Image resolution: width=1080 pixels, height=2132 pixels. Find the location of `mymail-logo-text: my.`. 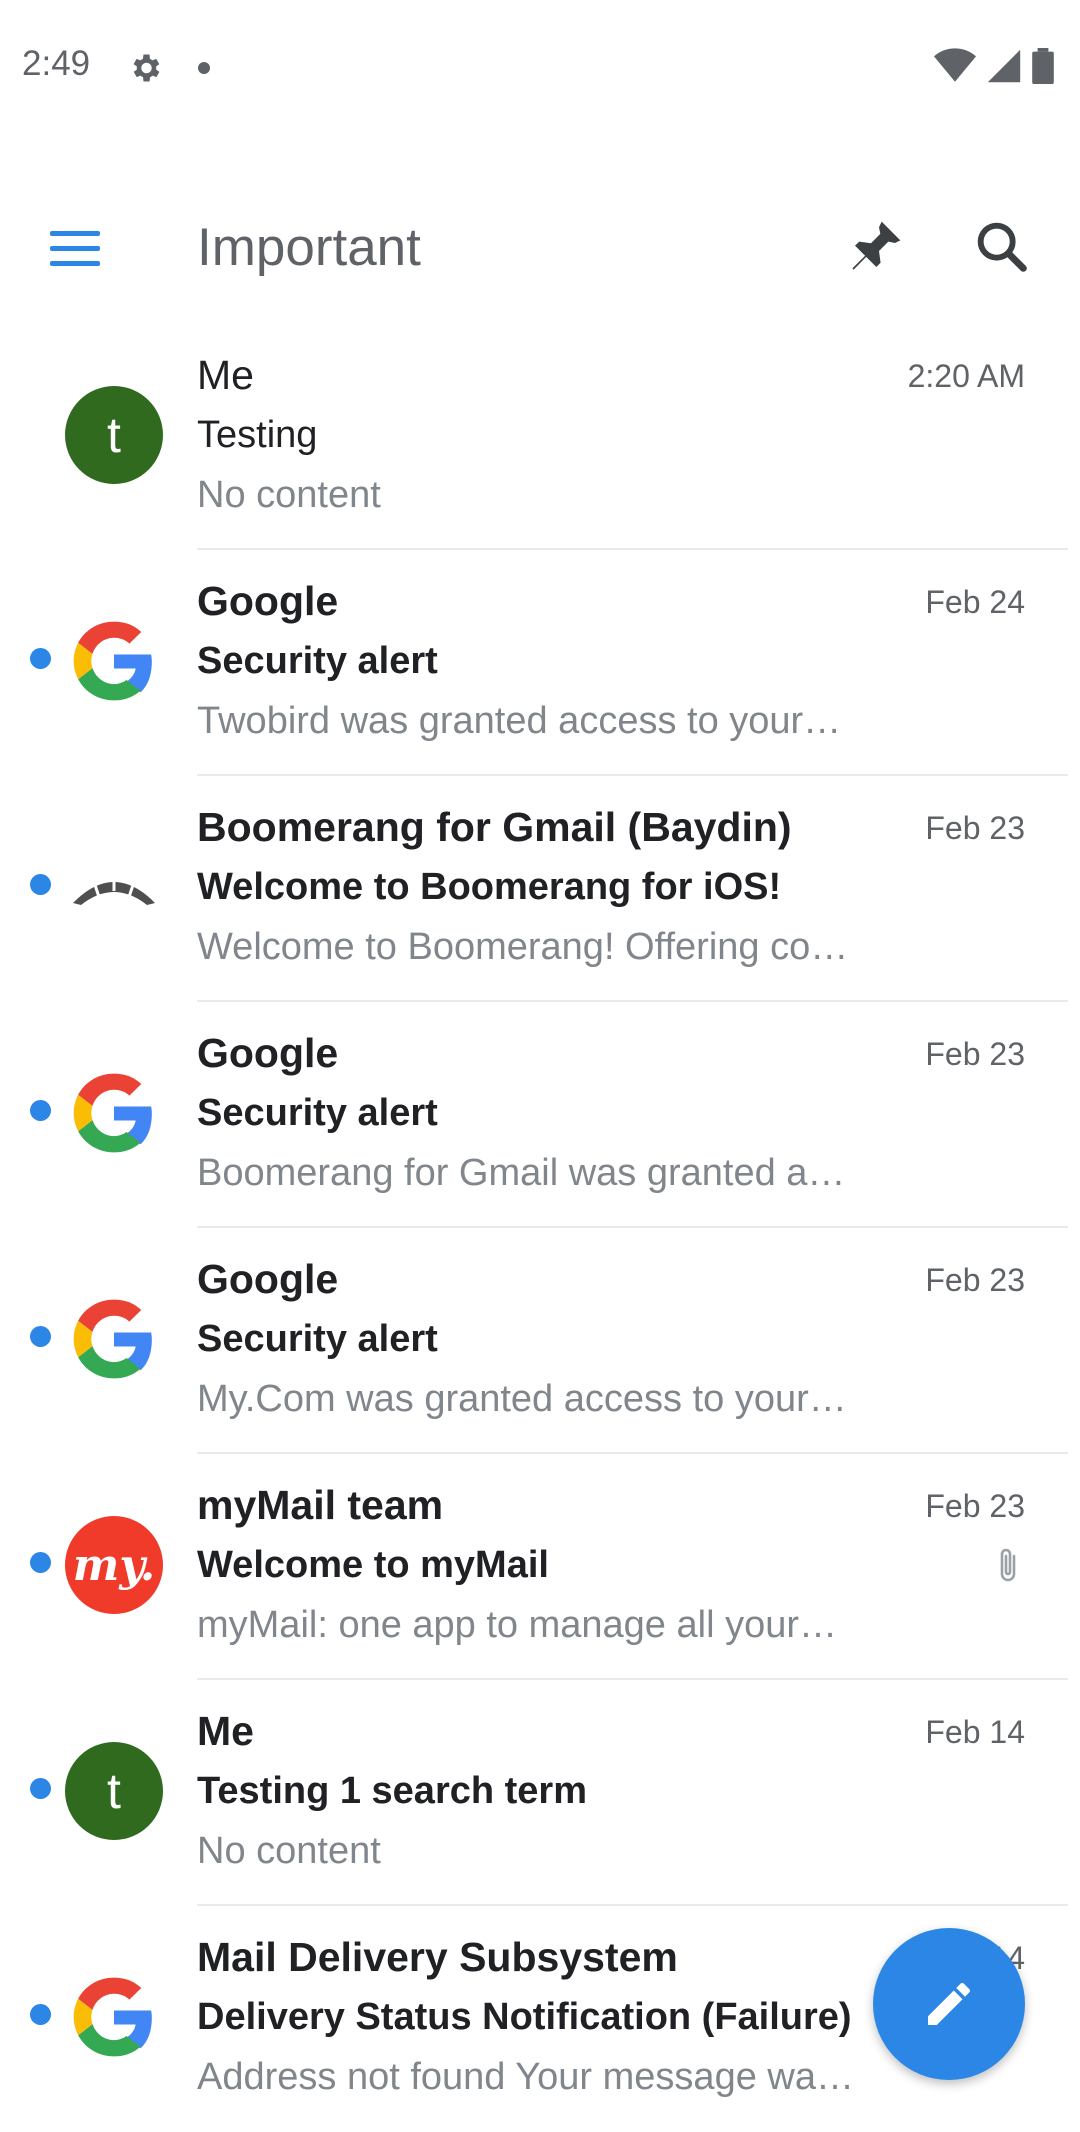

mymail-logo-text: my. is located at coordinates (114, 1565).